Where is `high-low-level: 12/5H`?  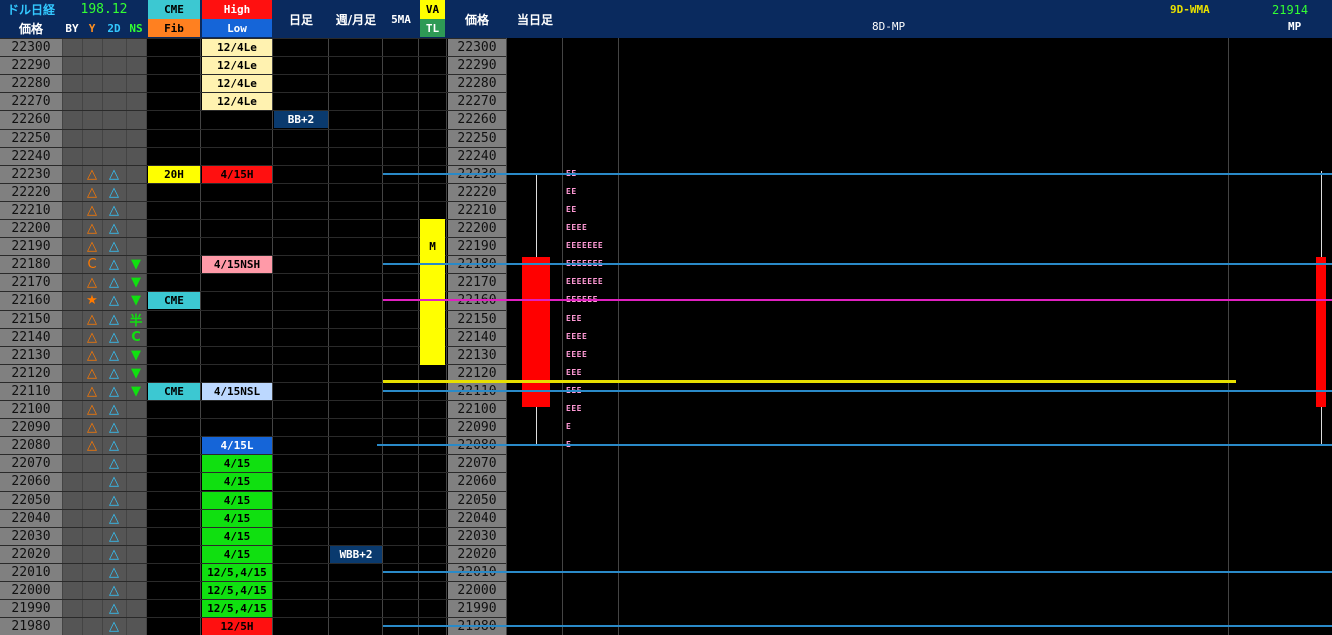 high-low-level: 12/5H is located at coordinates (237, 626).